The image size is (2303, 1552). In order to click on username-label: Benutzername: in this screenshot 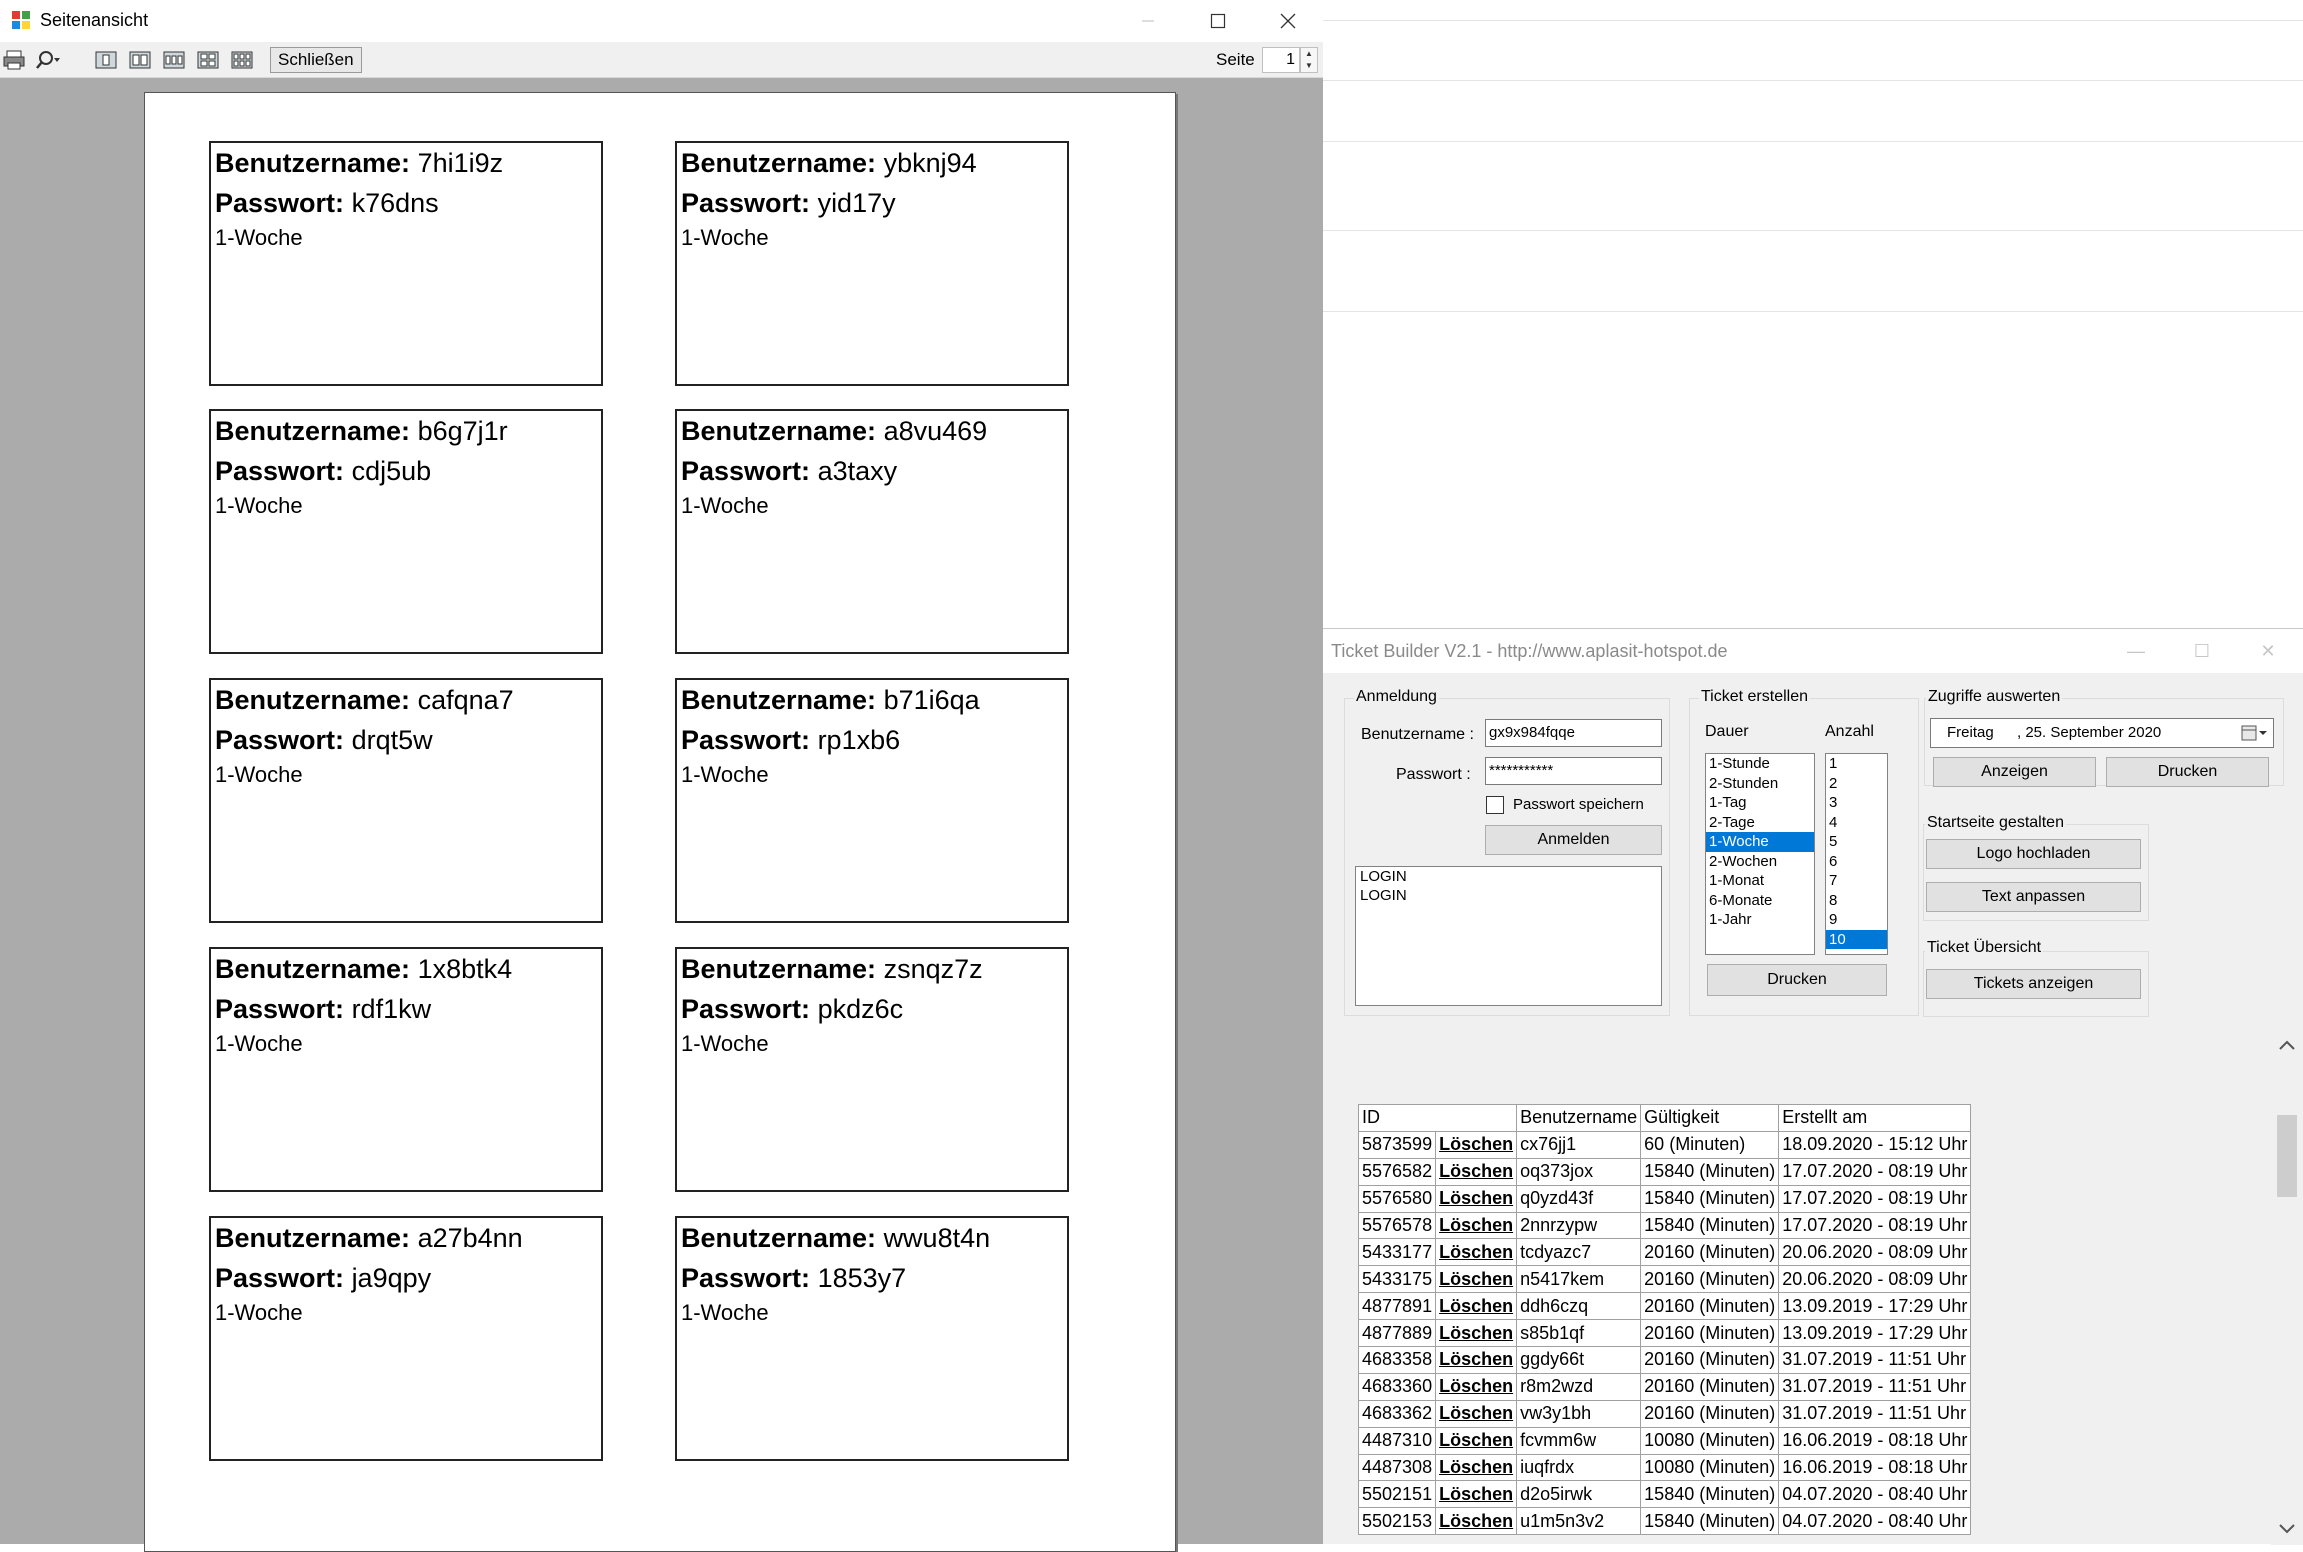, I will do `click(313, 431)`.